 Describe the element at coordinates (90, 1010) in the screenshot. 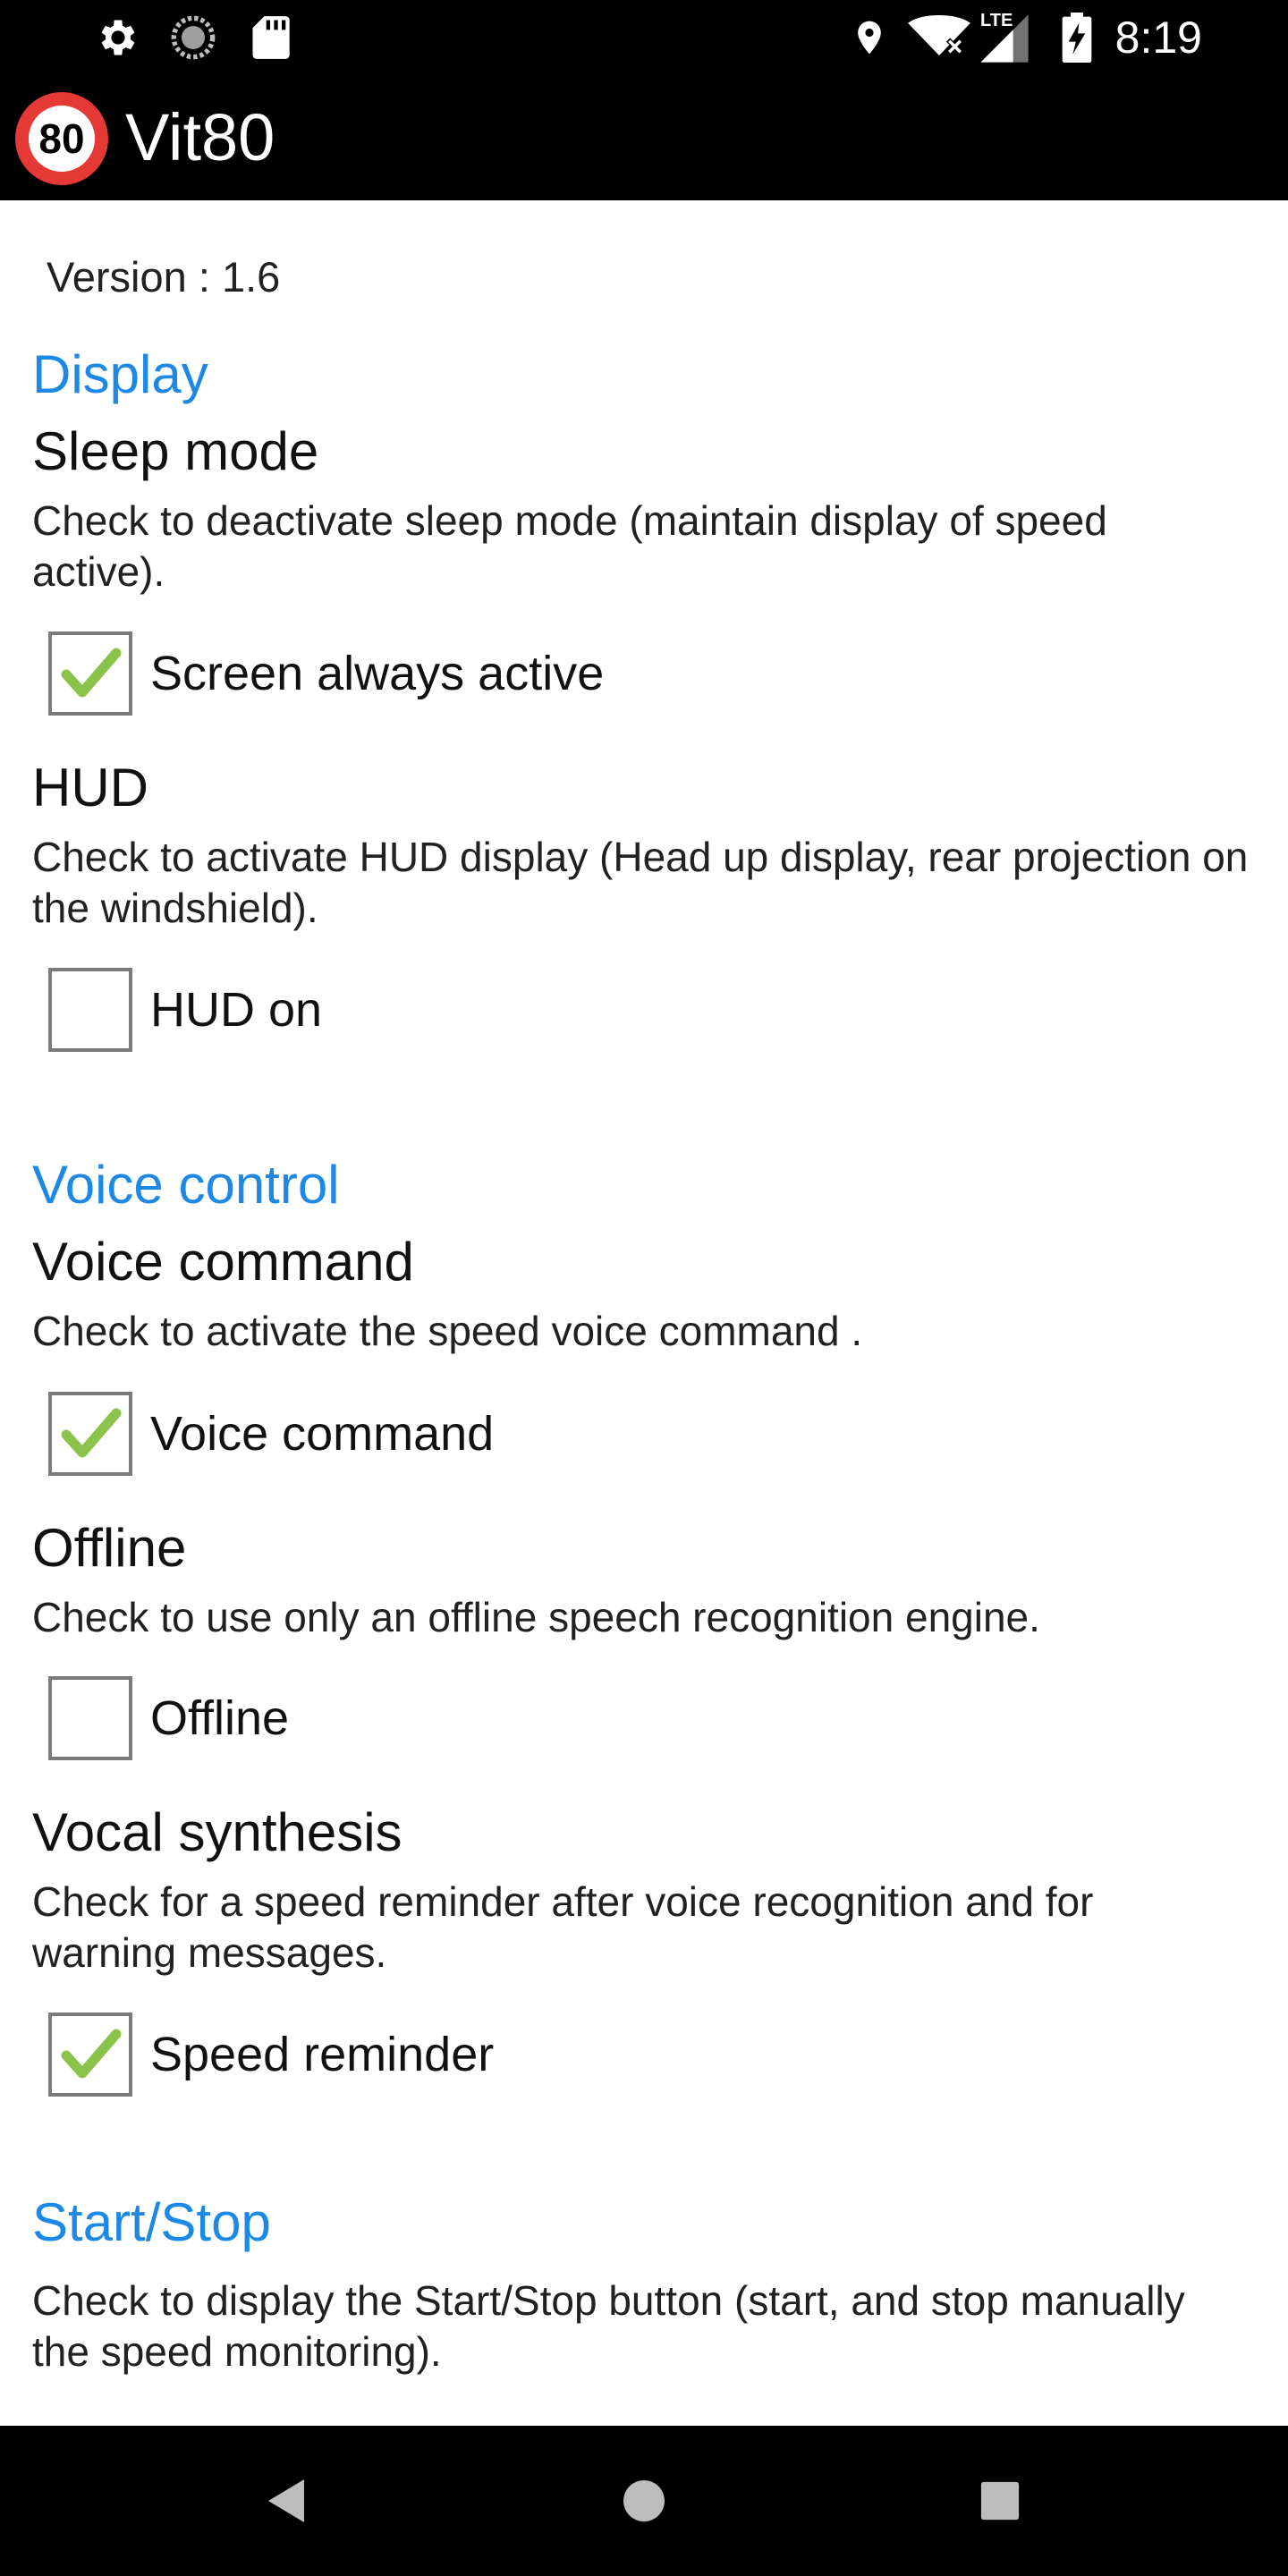

I see `hud-on-checkbox` at that location.